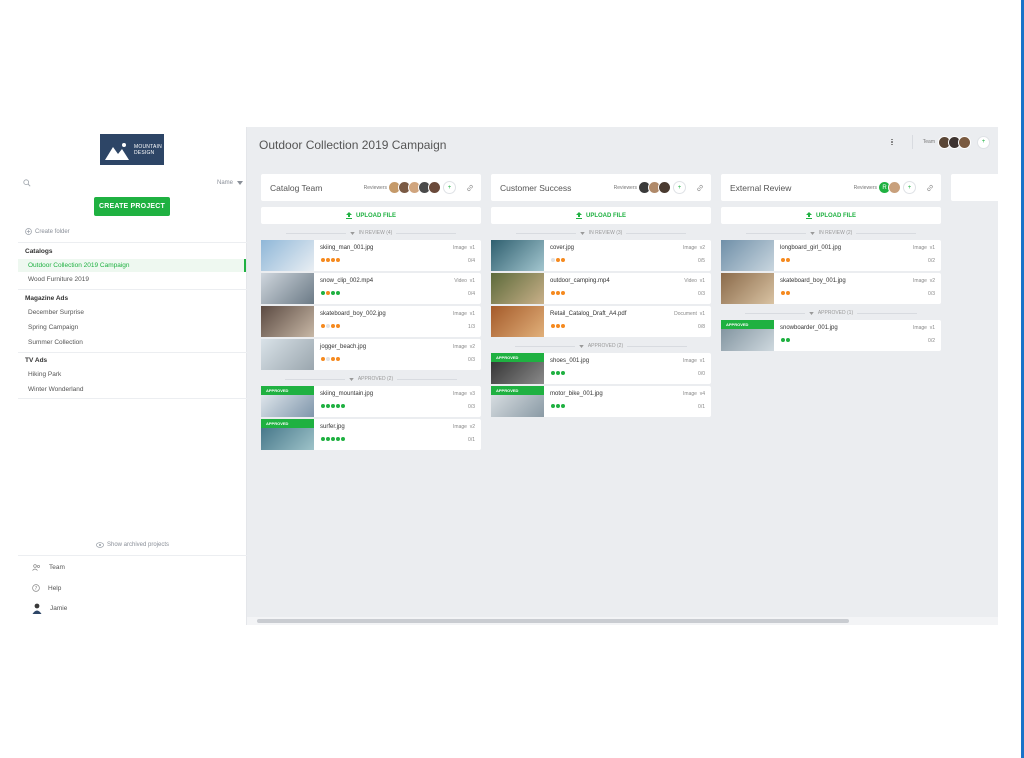  What do you see at coordinates (132, 312) in the screenshot?
I see `project-item-december-surprise: December Surprise` at bounding box center [132, 312].